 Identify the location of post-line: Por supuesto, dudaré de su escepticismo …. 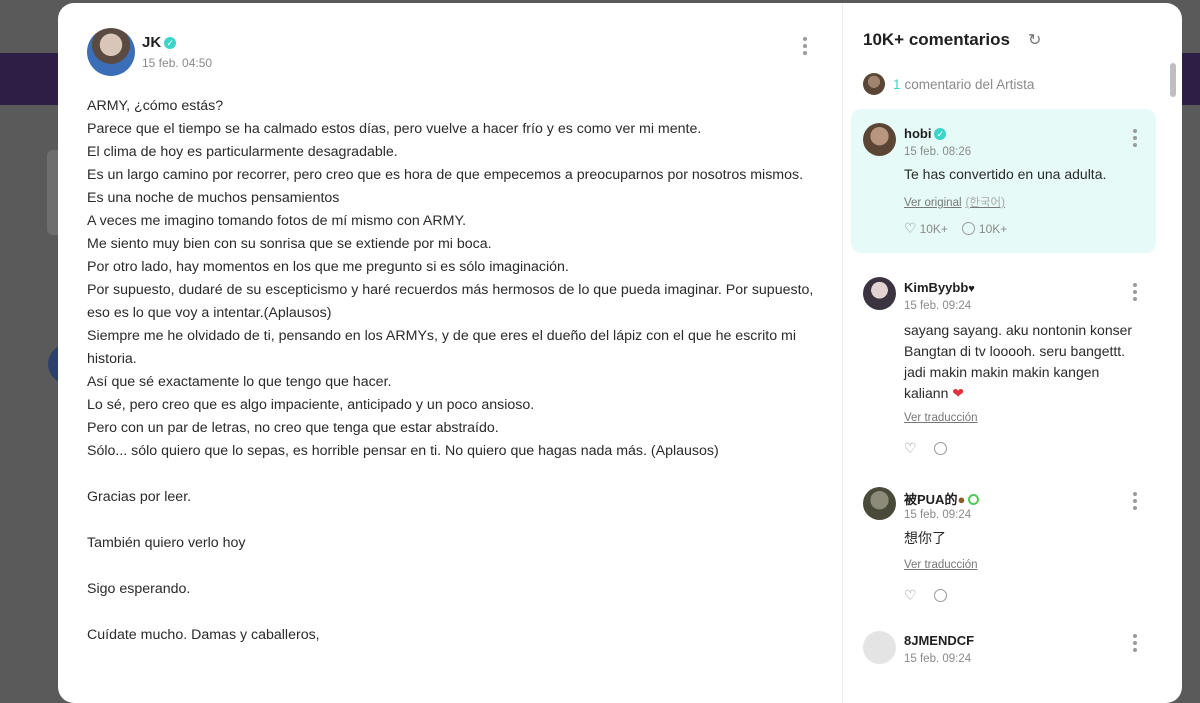
(450, 301).